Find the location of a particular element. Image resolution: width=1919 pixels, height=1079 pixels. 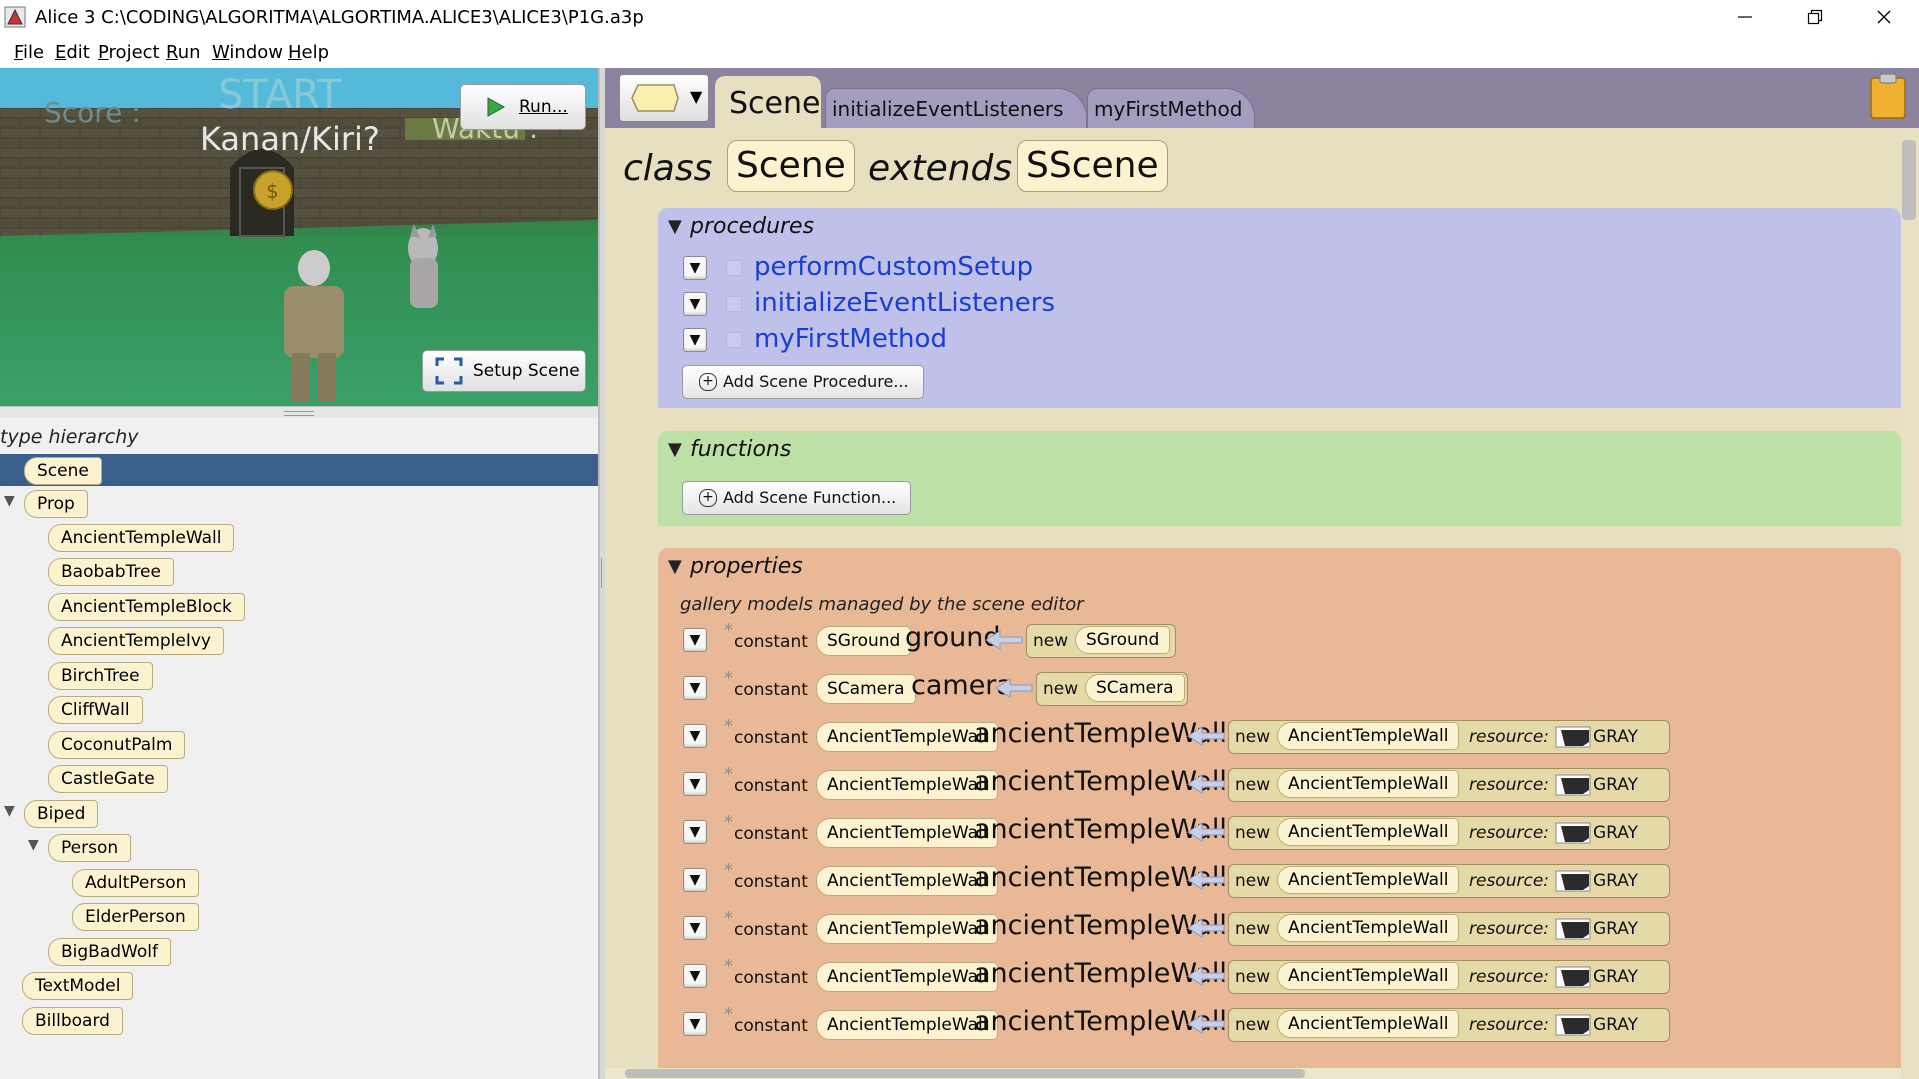

procedures-collapse-icon: ▼ is located at coordinates (675, 226).